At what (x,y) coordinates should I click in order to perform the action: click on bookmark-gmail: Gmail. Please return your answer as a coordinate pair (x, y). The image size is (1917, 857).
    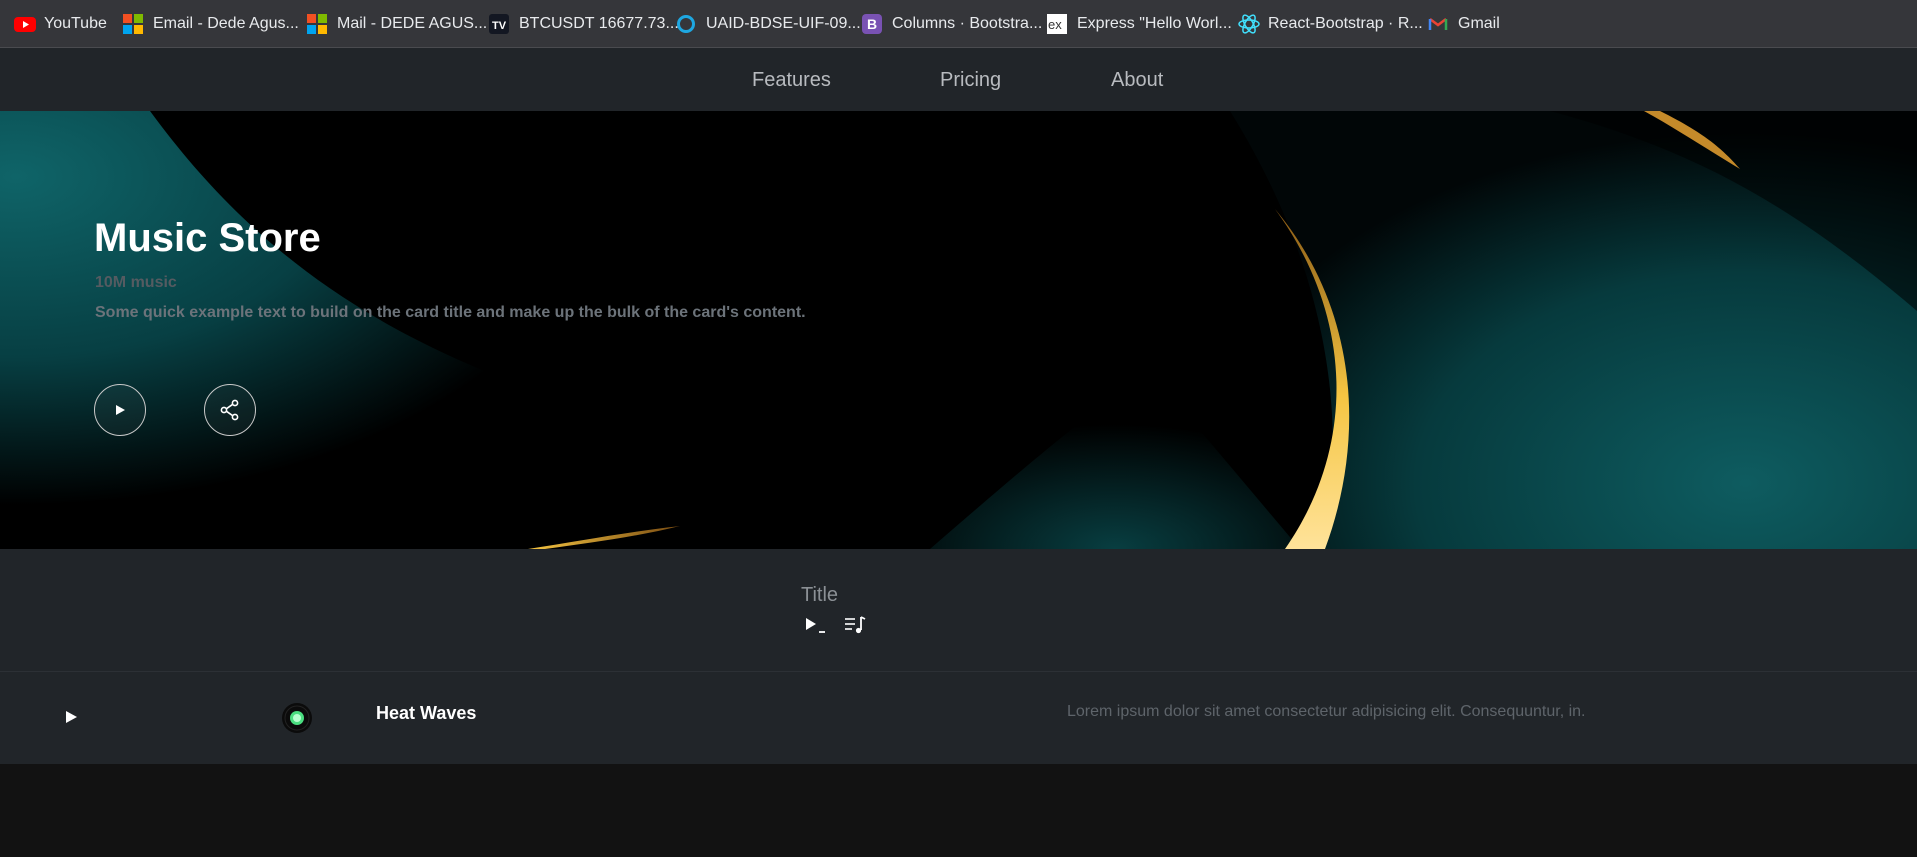
    Looking at the image, I should click on (1464, 24).